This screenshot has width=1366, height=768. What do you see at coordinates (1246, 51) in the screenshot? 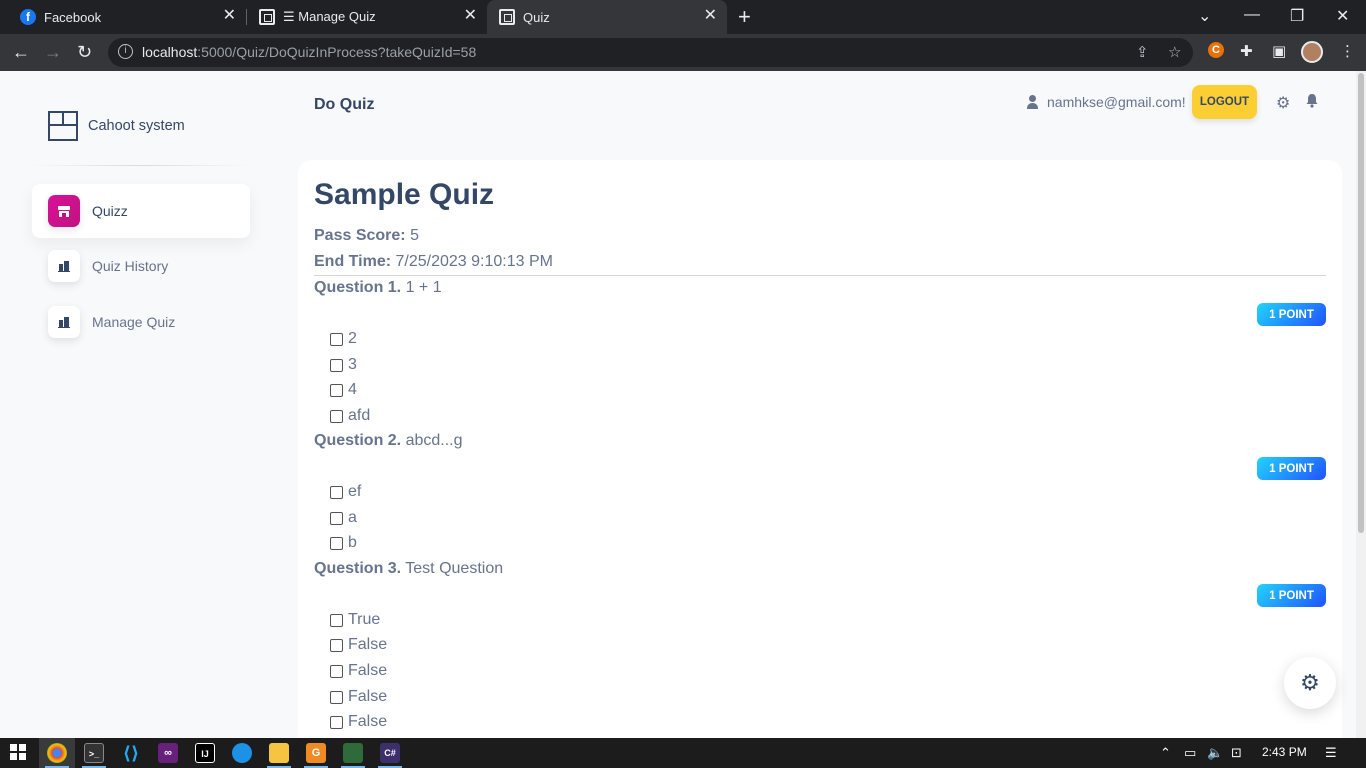
I see `extensions-puzzle-icon: ✚` at bounding box center [1246, 51].